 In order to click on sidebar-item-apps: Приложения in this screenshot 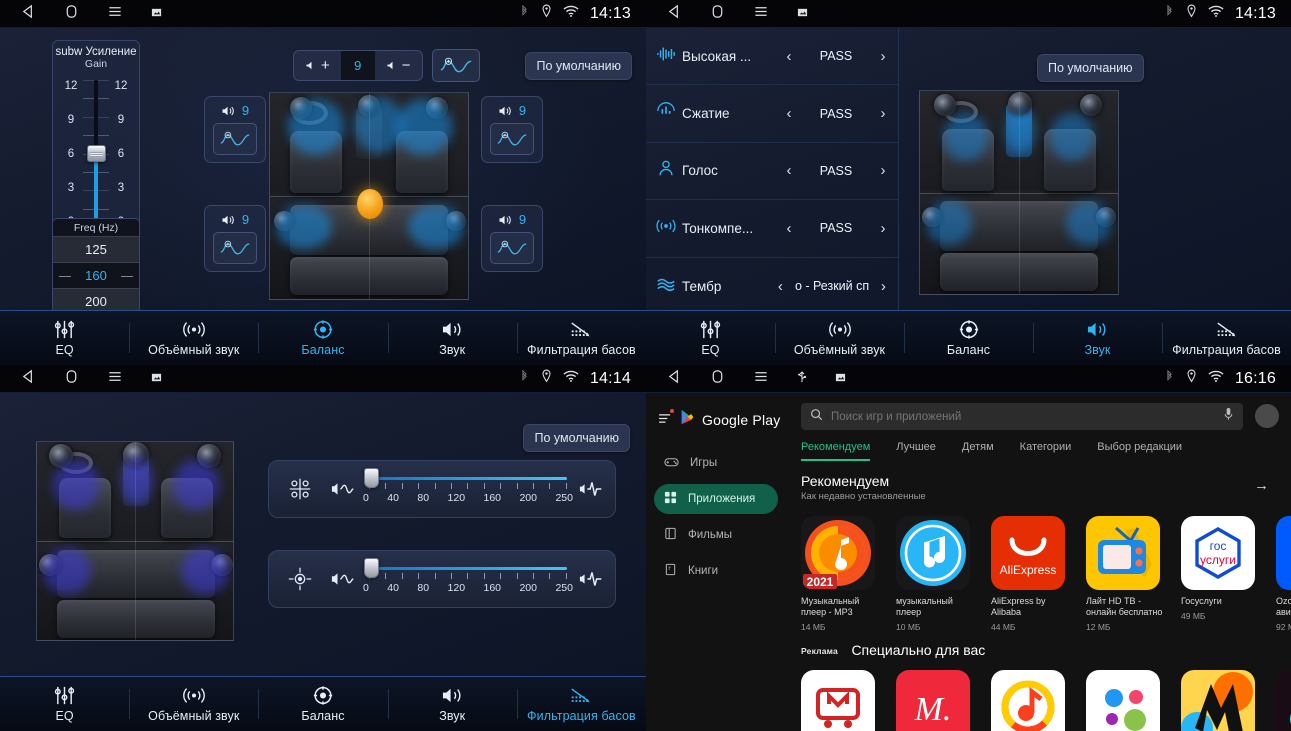, I will do `click(716, 499)`.